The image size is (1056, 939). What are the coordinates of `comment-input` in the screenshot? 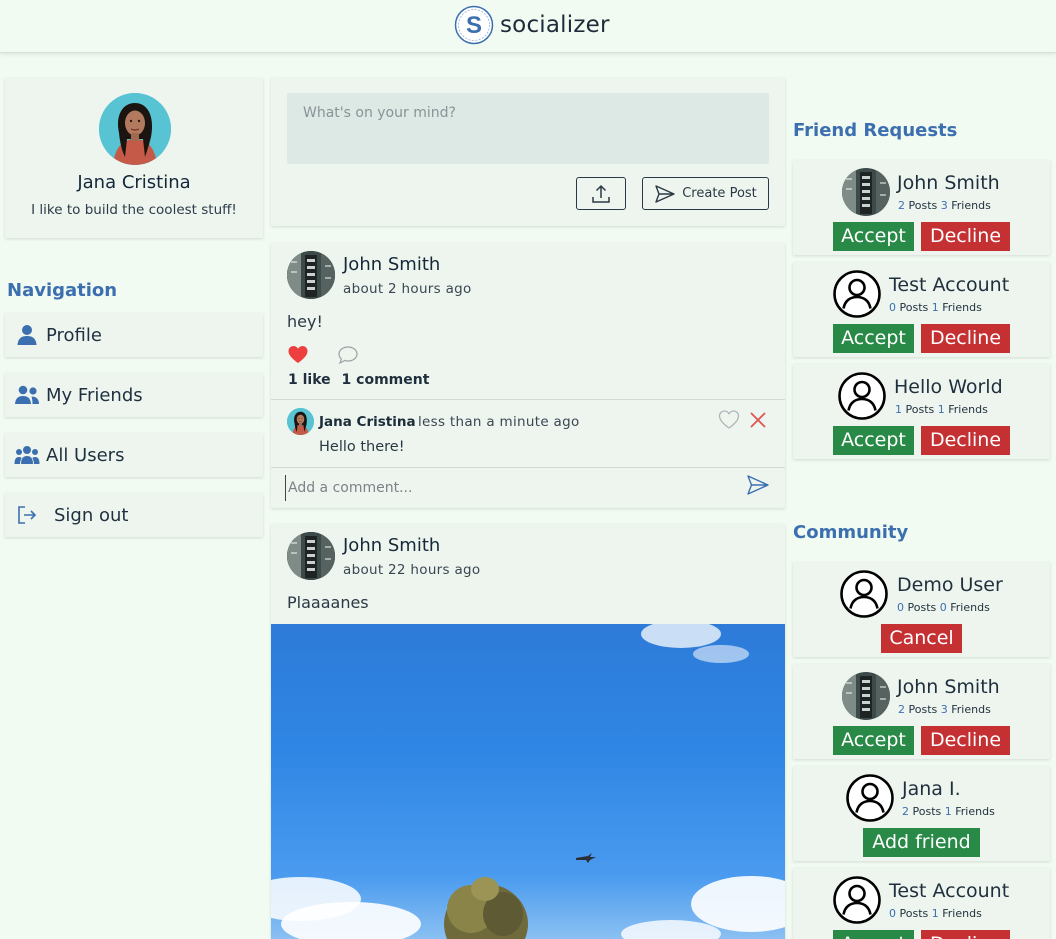 It's located at (510, 488).